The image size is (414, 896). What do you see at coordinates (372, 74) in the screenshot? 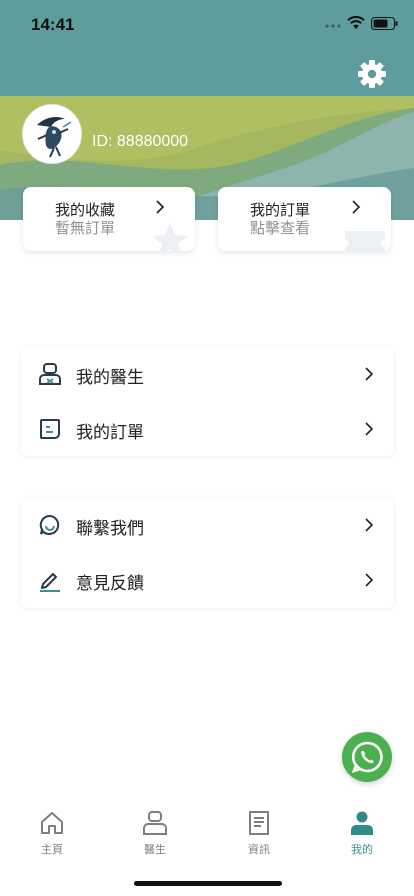
I see `settings-gear-icon` at bounding box center [372, 74].